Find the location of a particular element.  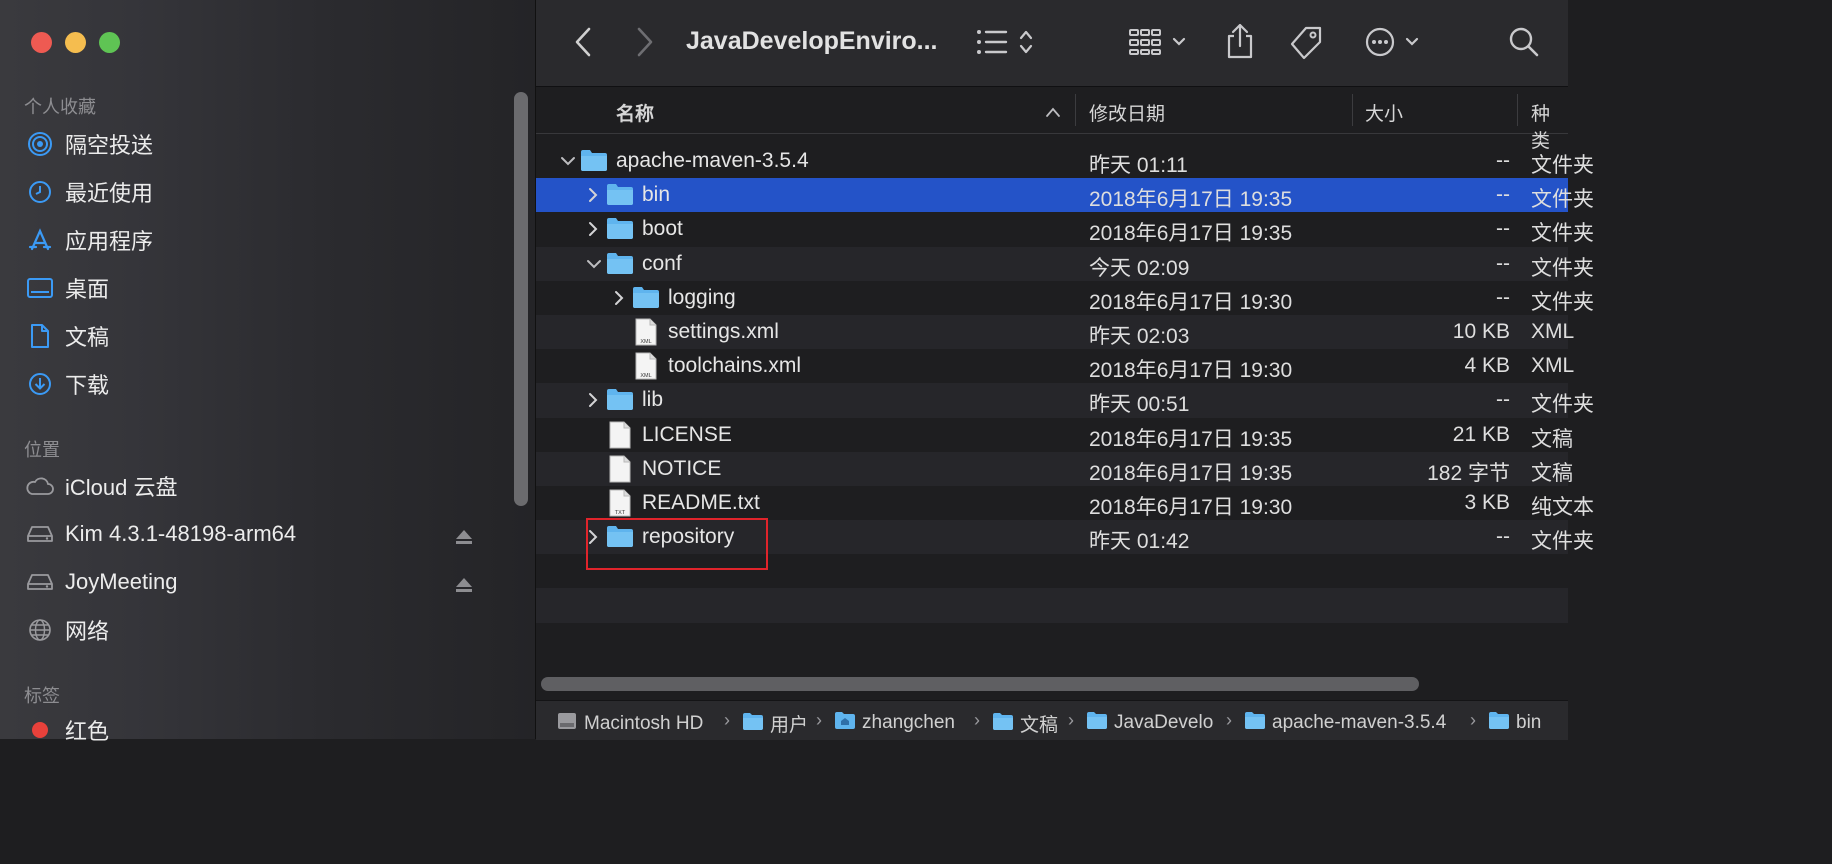

file-row: apache-maven-3.5.4 昨天 01:11 -- 文件夹 is located at coordinates (1065, 161).